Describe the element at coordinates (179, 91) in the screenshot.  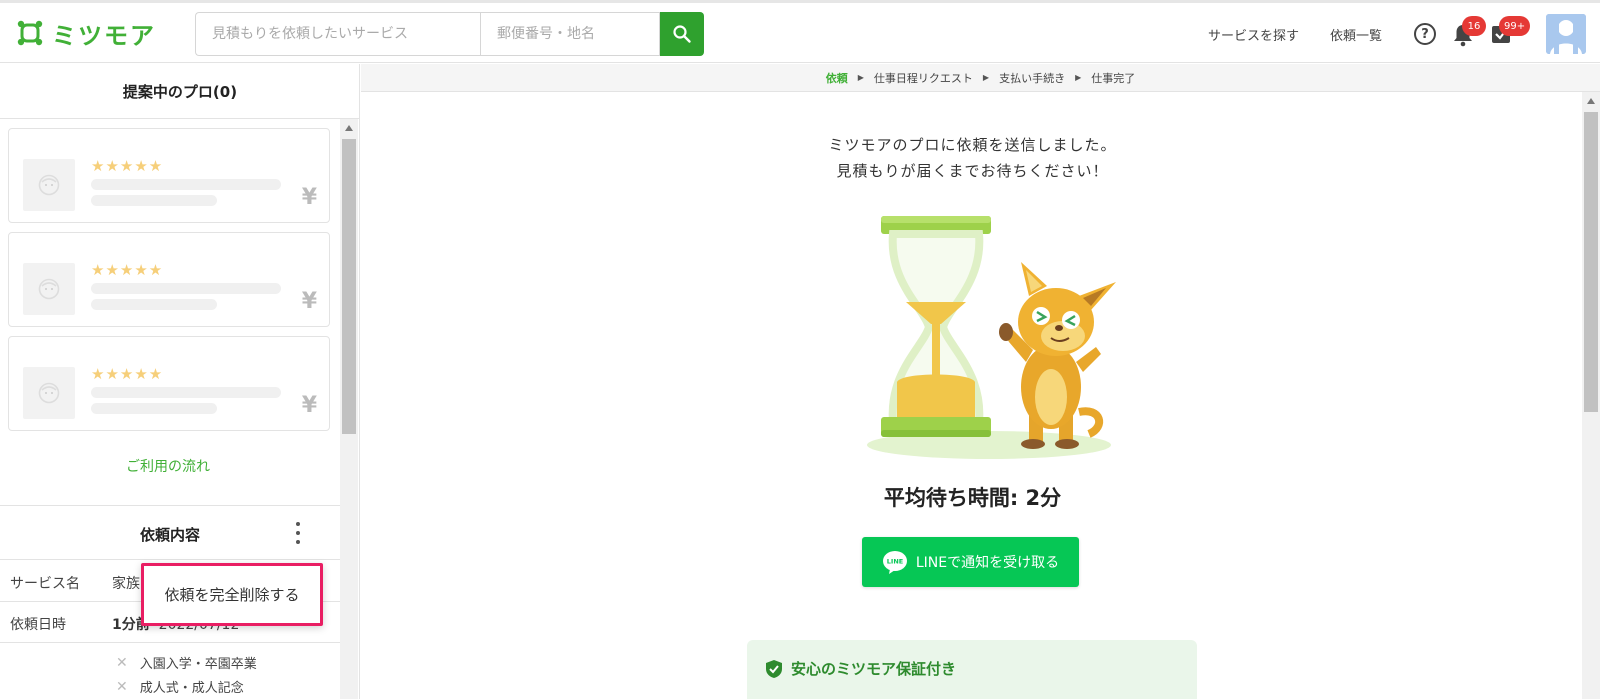
I see `proposals-title: 提案中のプロ(0)` at that location.